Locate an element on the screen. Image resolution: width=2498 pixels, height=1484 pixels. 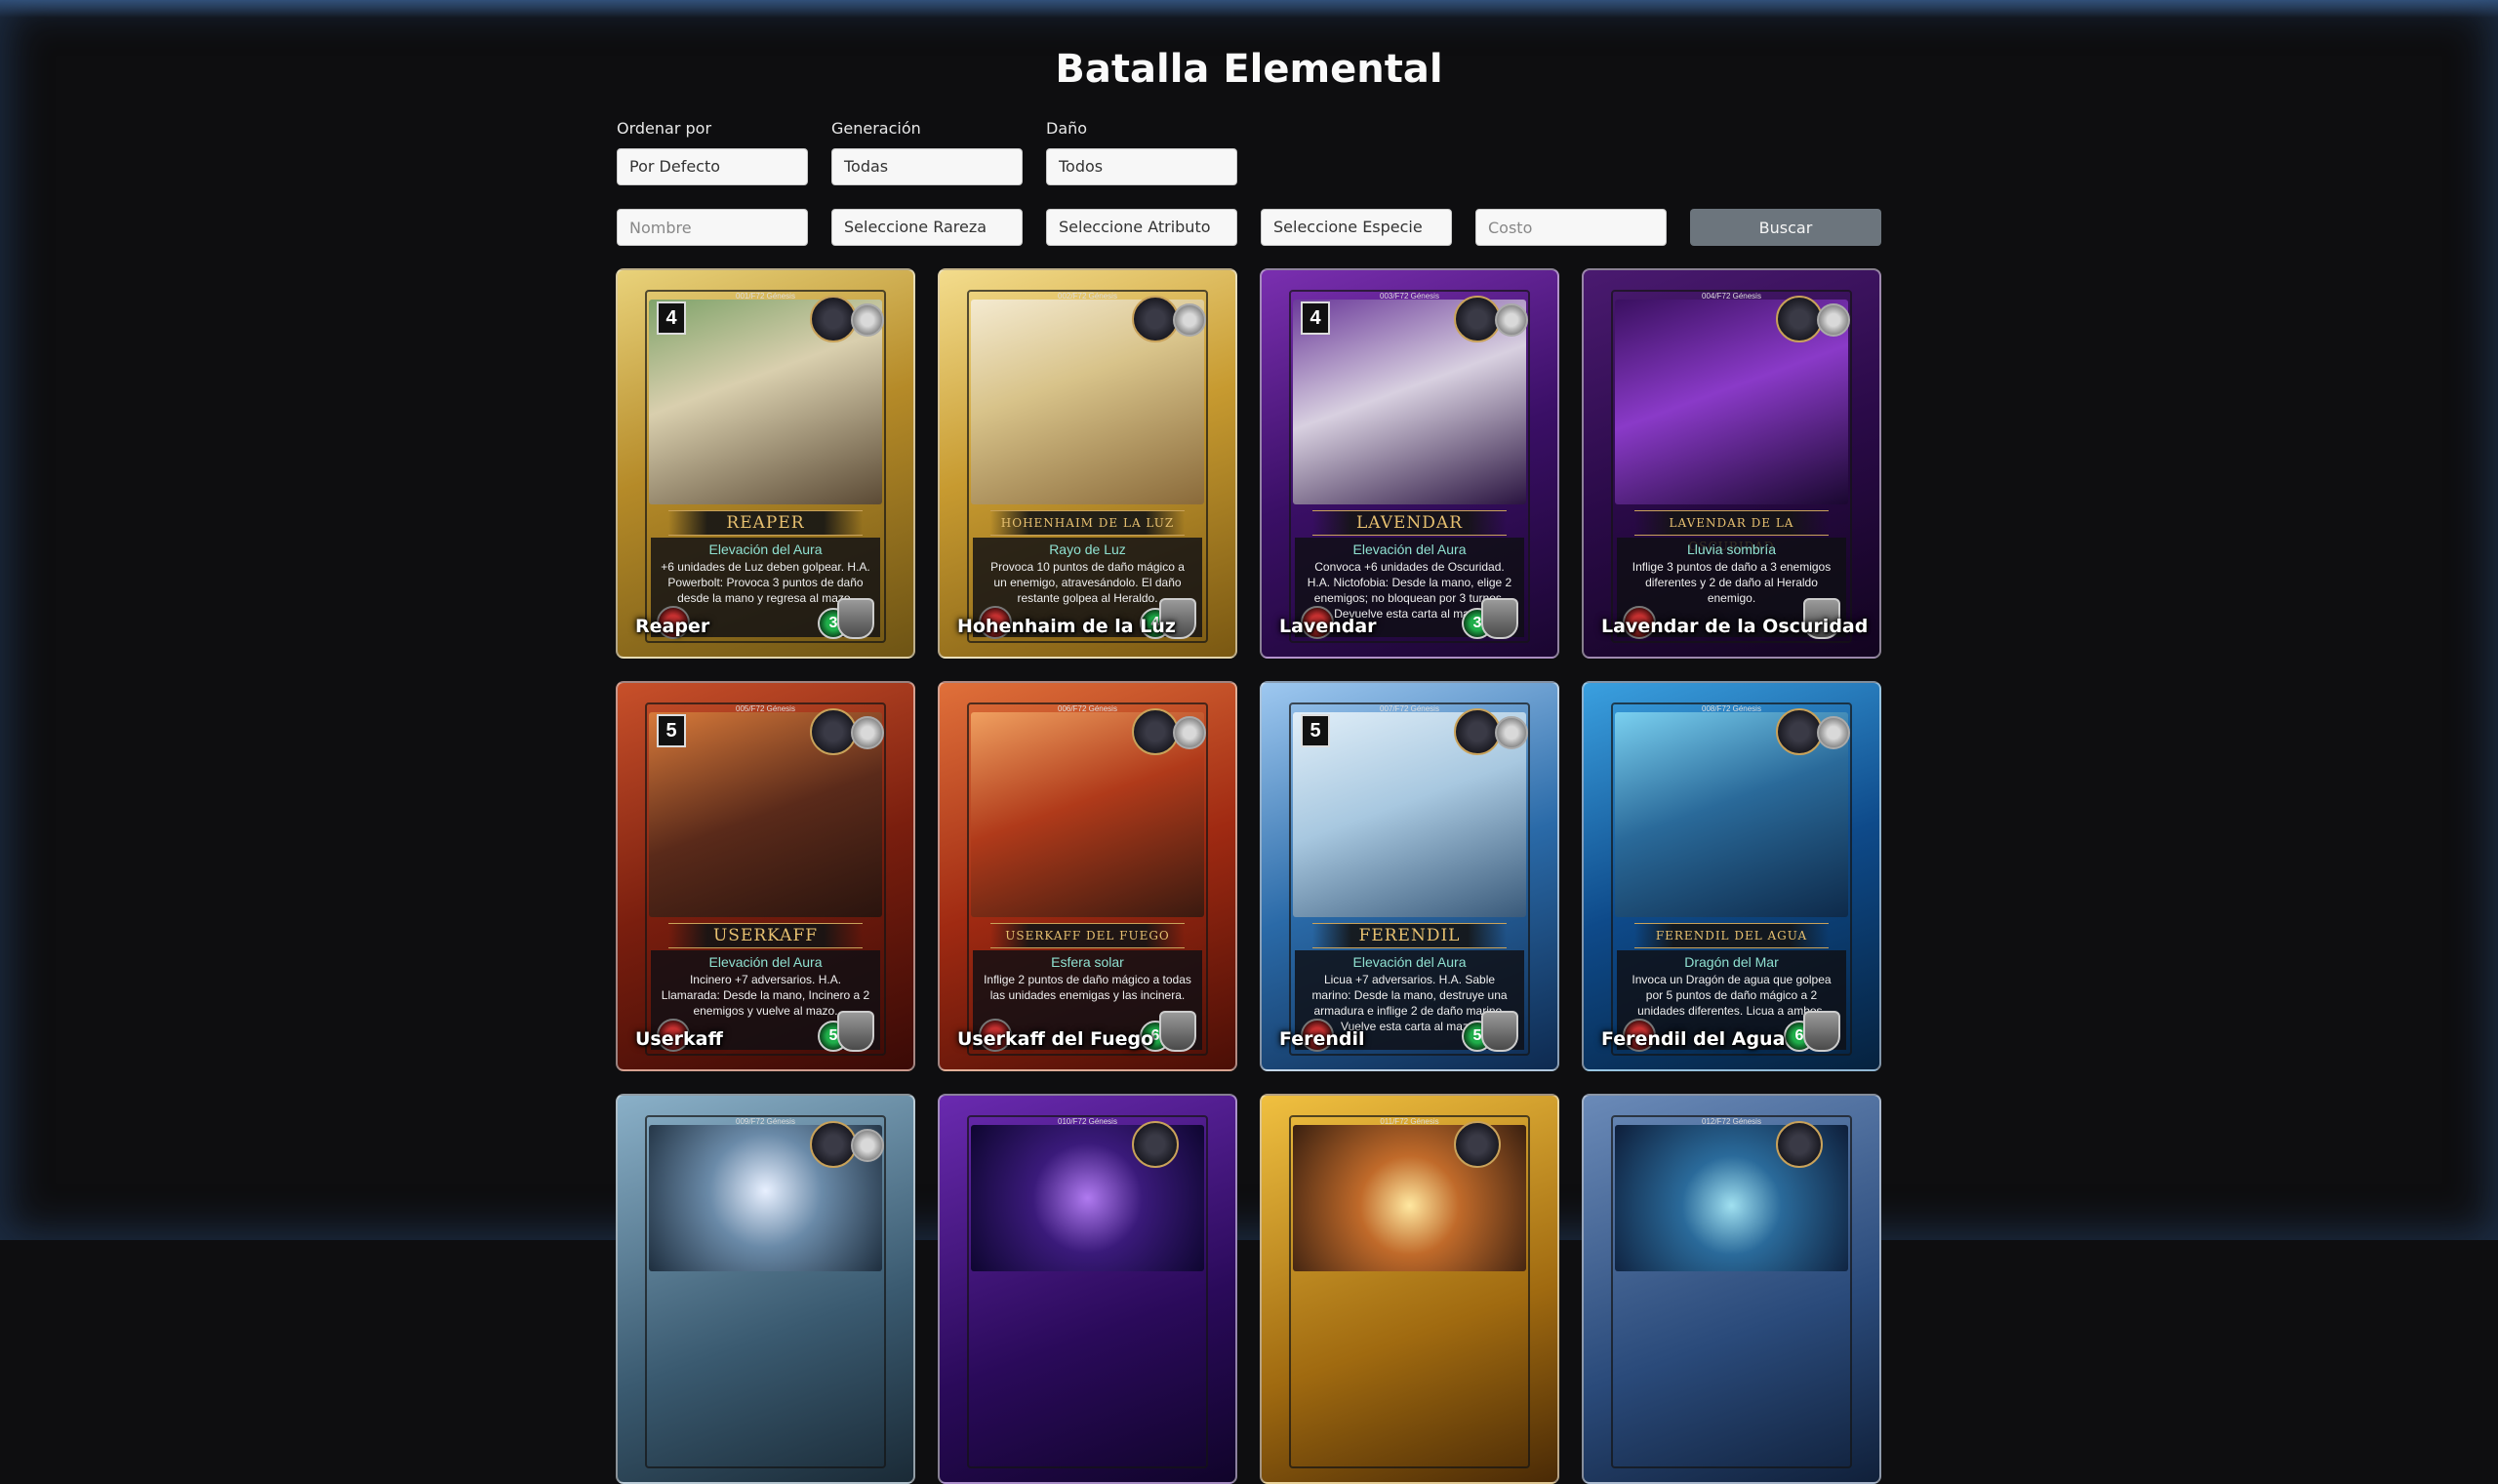
search-button: Buscar is located at coordinates (1785, 227).